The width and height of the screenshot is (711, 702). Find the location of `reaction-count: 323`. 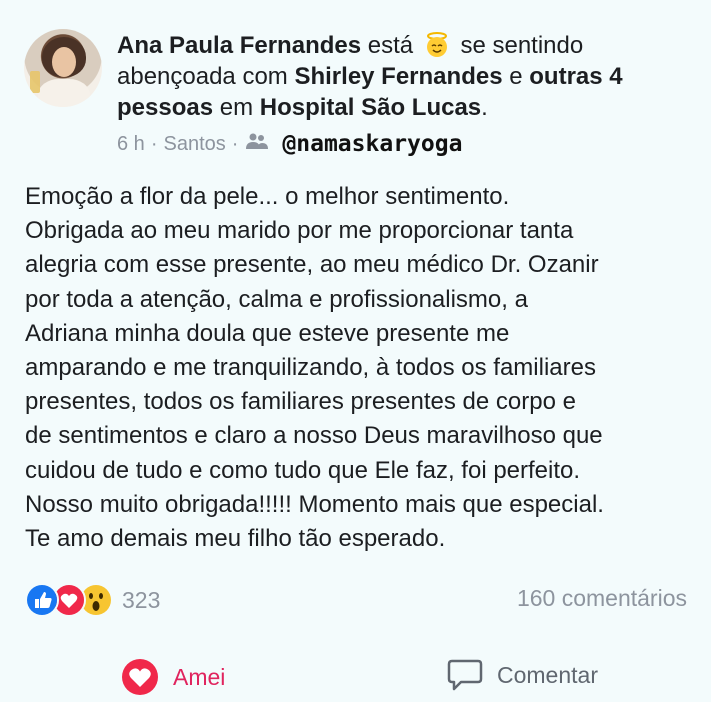

reaction-count: 323 is located at coordinates (141, 599).